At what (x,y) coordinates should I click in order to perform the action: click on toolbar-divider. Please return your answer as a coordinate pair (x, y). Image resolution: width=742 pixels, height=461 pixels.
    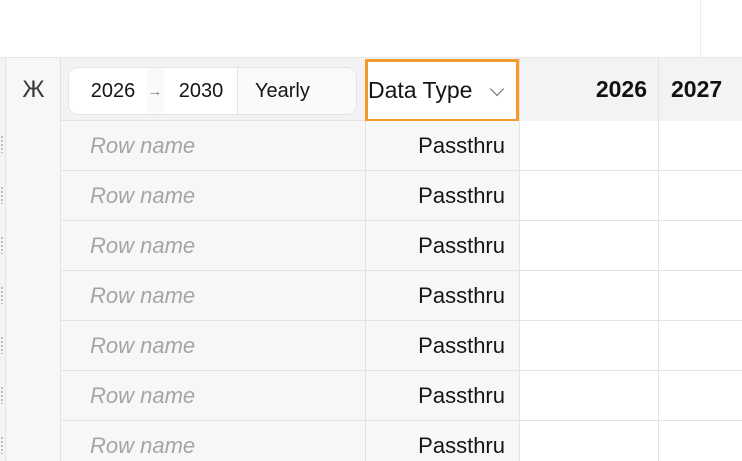
    Looking at the image, I should click on (700, 29).